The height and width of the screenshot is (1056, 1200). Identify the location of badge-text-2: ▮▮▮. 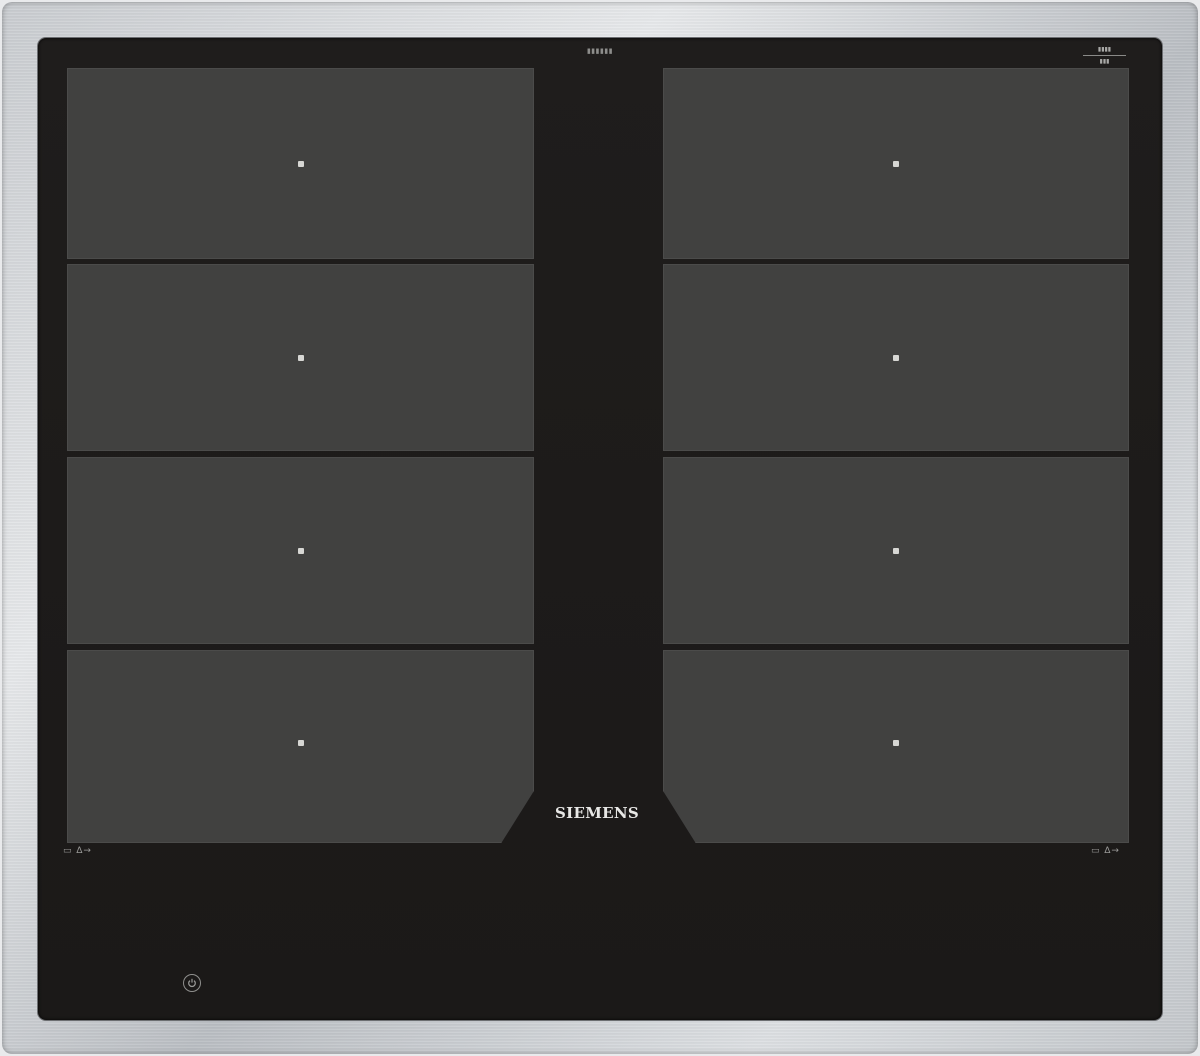
(1104, 61).